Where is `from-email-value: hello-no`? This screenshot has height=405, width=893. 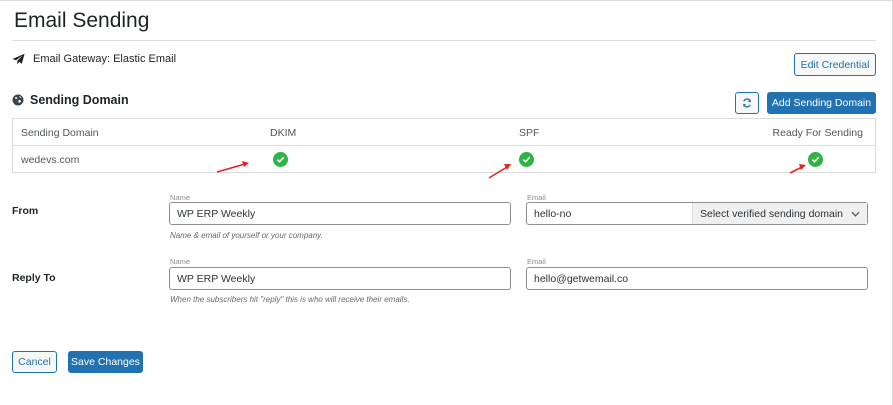 from-email-value: hello-no is located at coordinates (553, 213).